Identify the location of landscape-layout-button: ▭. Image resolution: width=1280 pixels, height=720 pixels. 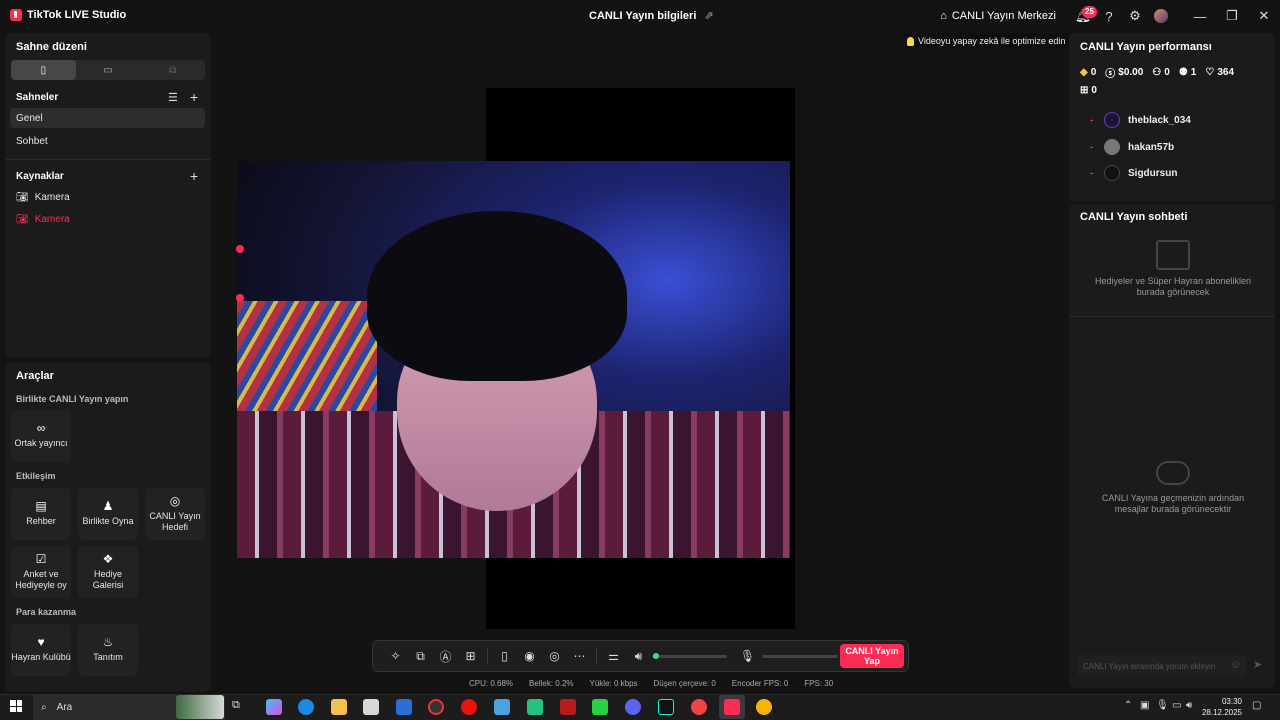
(108, 70).